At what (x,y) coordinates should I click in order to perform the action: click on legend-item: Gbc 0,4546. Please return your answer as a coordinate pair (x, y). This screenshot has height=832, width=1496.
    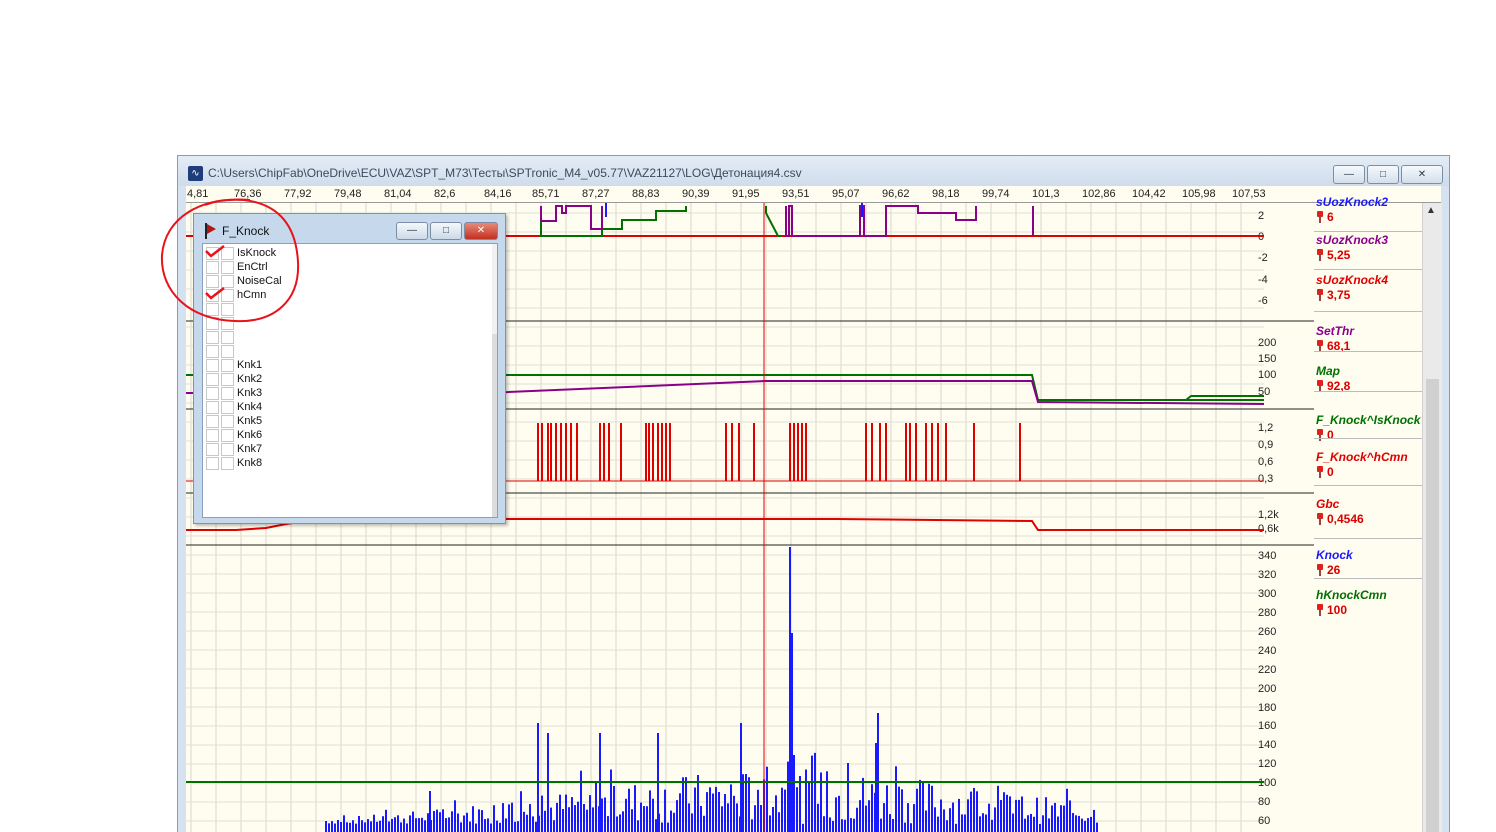
    Looking at the image, I should click on (1369, 511).